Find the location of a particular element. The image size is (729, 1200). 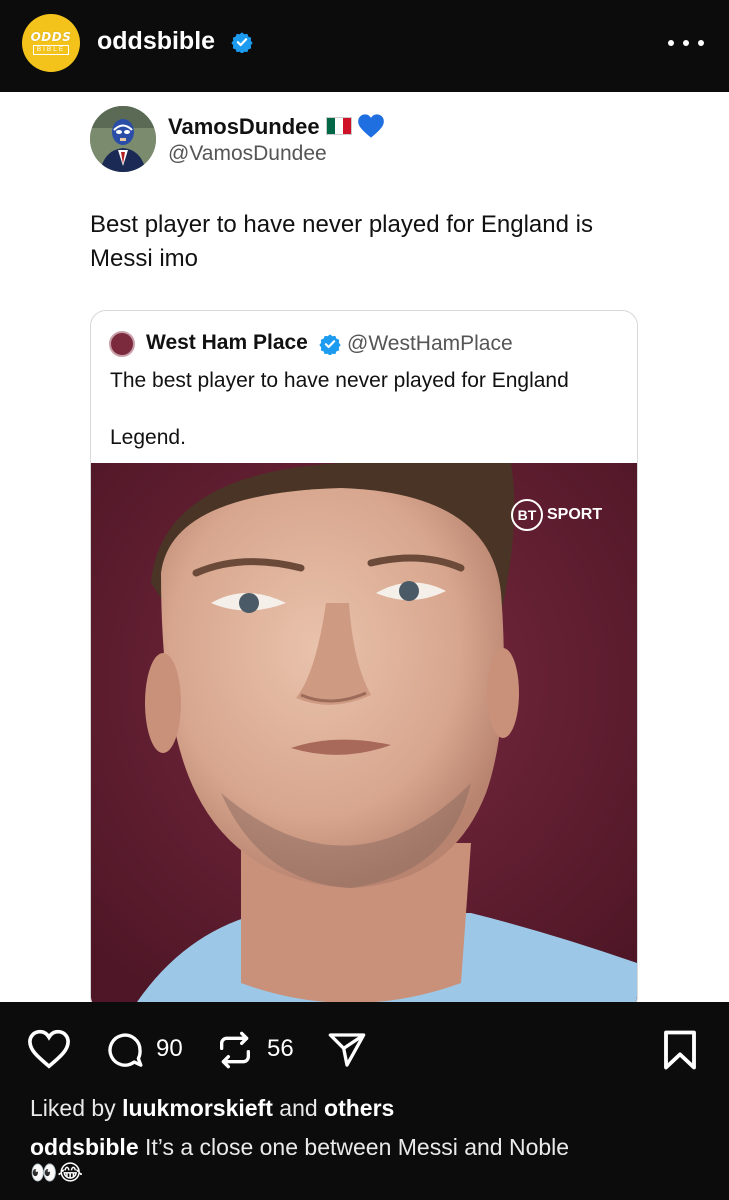

bookmark-icon is located at coordinates (680, 1050).